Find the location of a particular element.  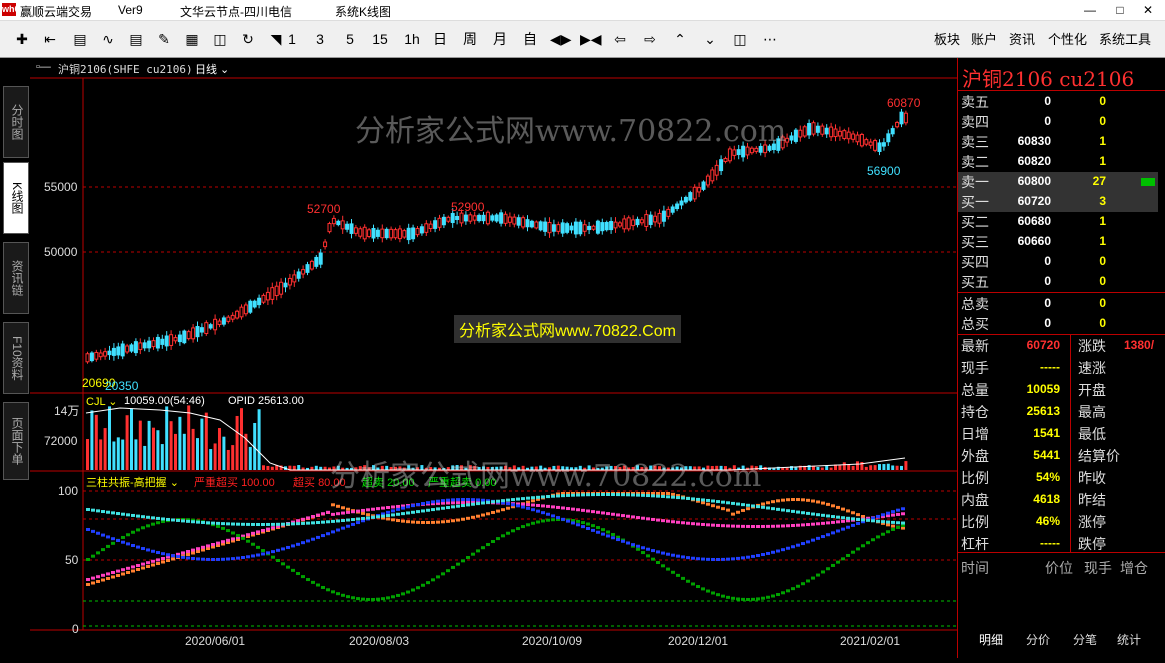

tab-ticks: 分笔 is located at coordinates (1085, 639).